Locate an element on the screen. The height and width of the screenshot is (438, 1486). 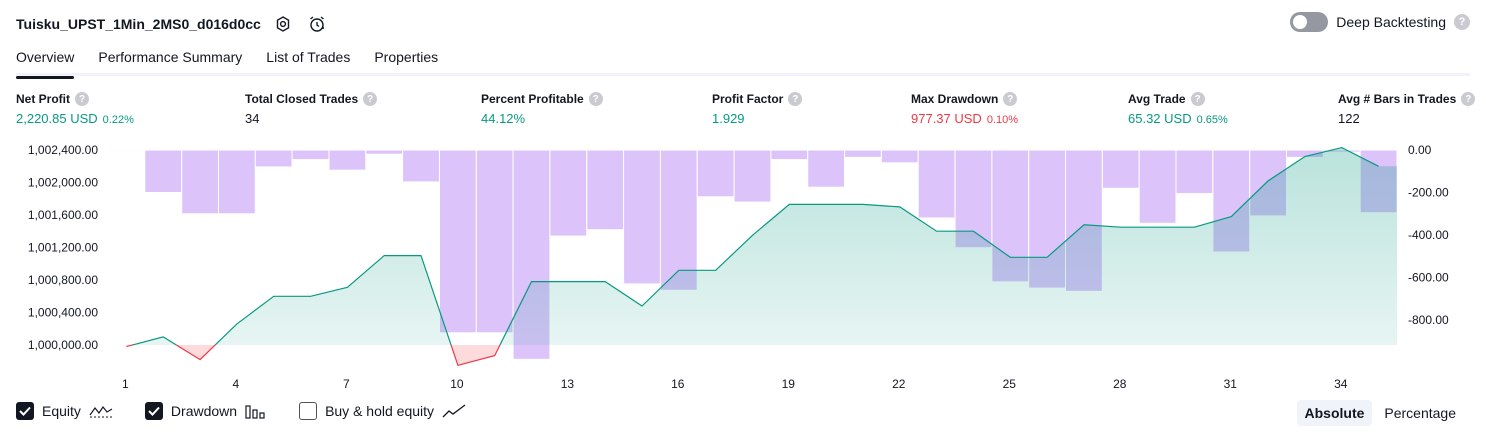
left-axis-tick: 1,001,600.00 is located at coordinates (63, 215).